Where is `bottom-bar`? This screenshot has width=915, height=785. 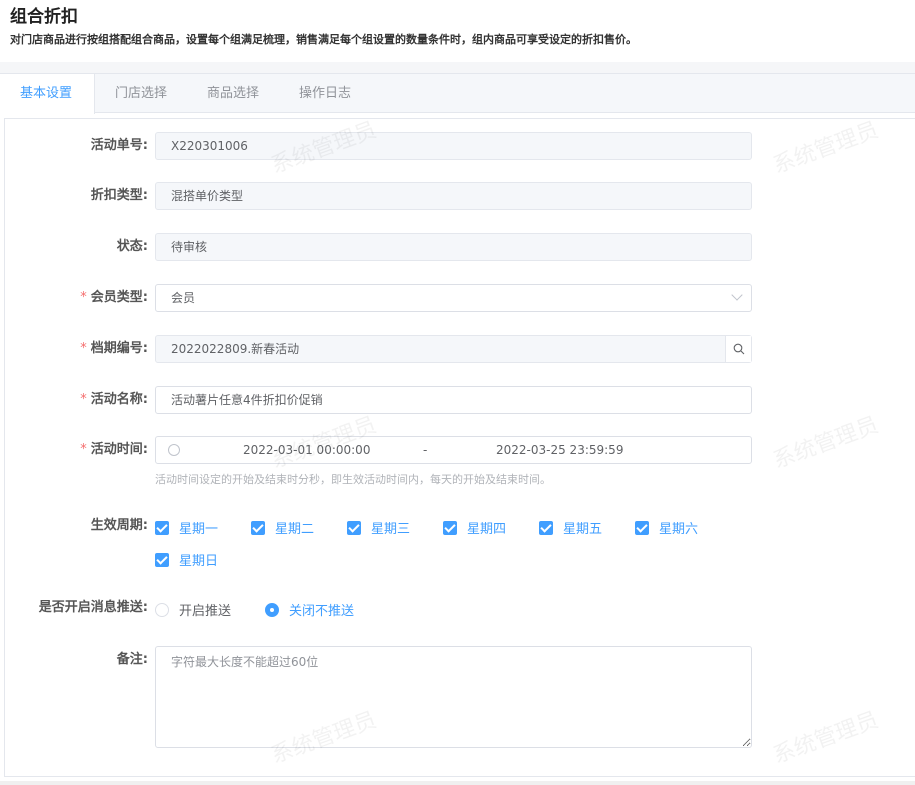
bottom-bar is located at coordinates (457, 783).